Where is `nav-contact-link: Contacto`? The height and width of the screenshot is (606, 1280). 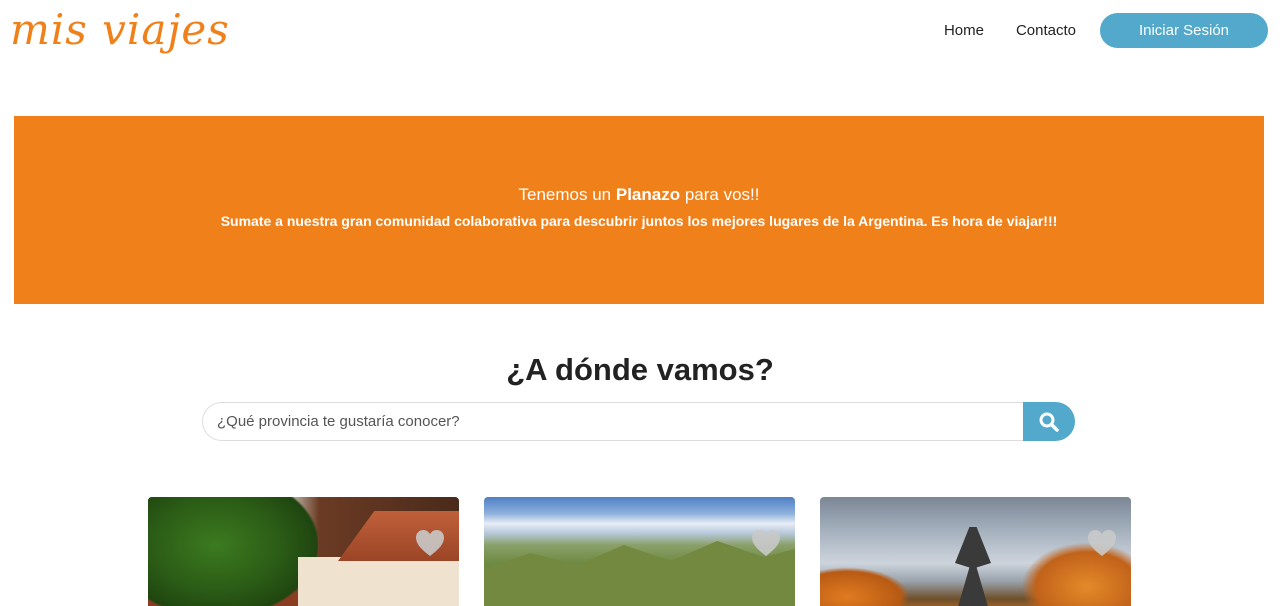 nav-contact-link: Contacto is located at coordinates (1046, 30).